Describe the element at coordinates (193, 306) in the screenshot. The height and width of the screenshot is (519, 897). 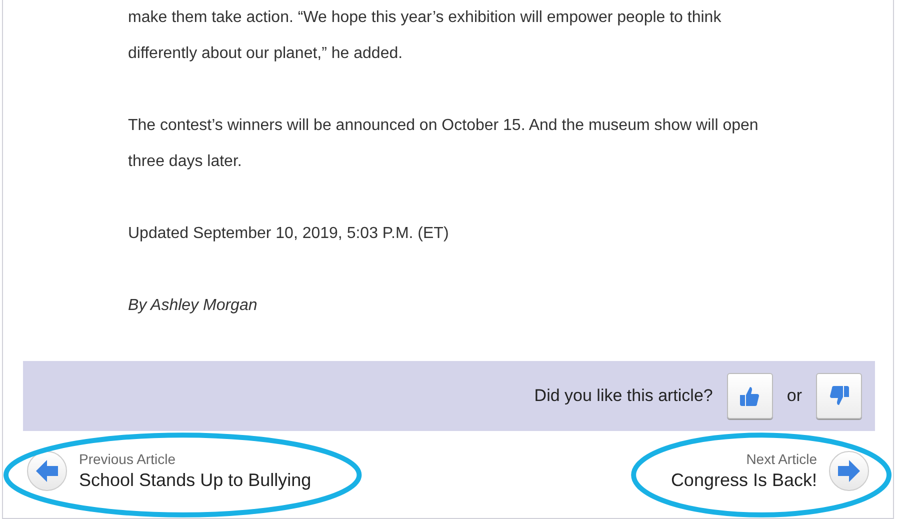
I see `byline: By Ashley Morgan` at that location.